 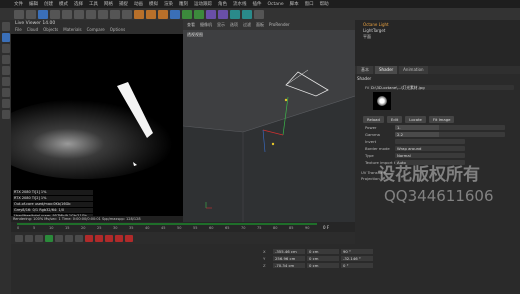 I want to click on scale-icon, so click(x=67, y=14).